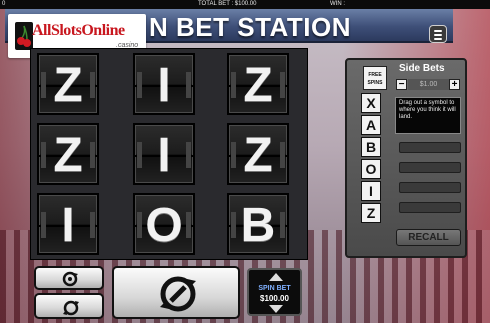  Describe the element at coordinates (438, 31) in the screenshot. I see `menu-icon` at that location.